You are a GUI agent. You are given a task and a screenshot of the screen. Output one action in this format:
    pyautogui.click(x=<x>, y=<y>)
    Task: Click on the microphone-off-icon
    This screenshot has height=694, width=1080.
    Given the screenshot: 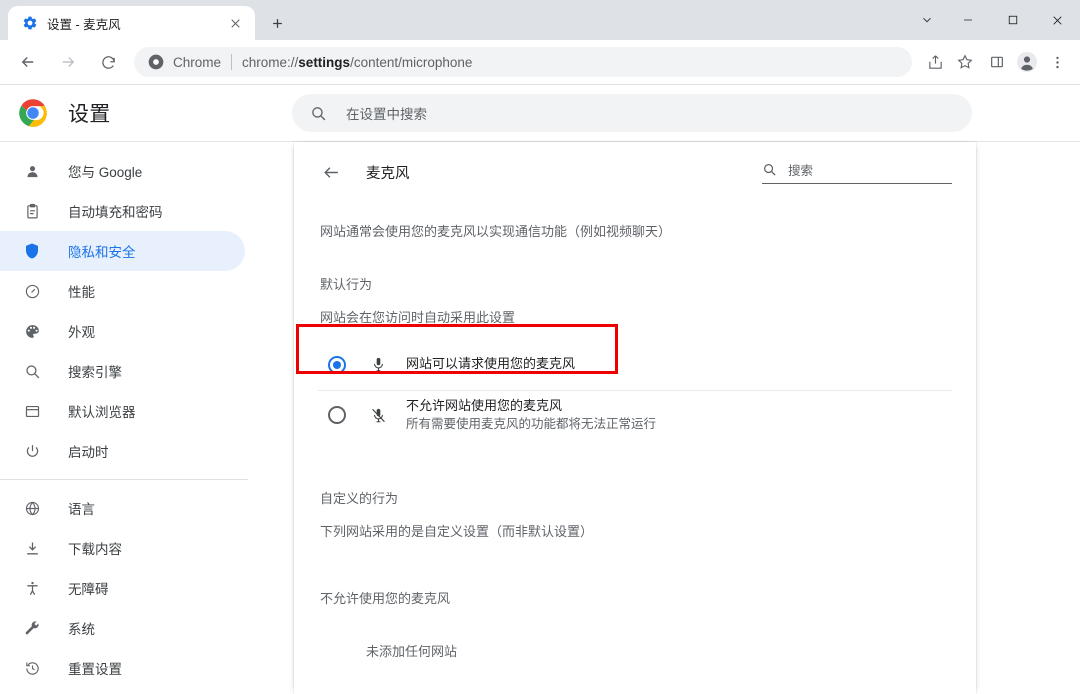 What is the action you would take?
    pyautogui.click(x=378, y=415)
    